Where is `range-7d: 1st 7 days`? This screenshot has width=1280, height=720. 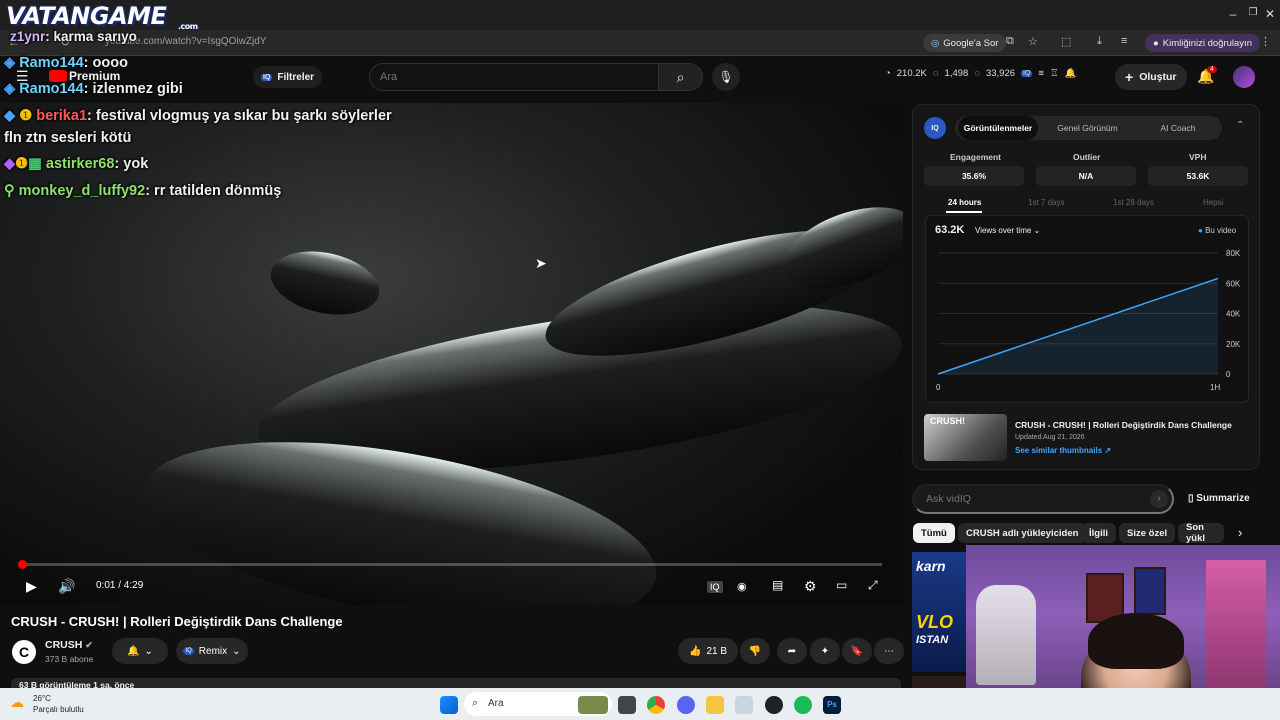
range-7d: 1st 7 days is located at coordinates (1046, 202).